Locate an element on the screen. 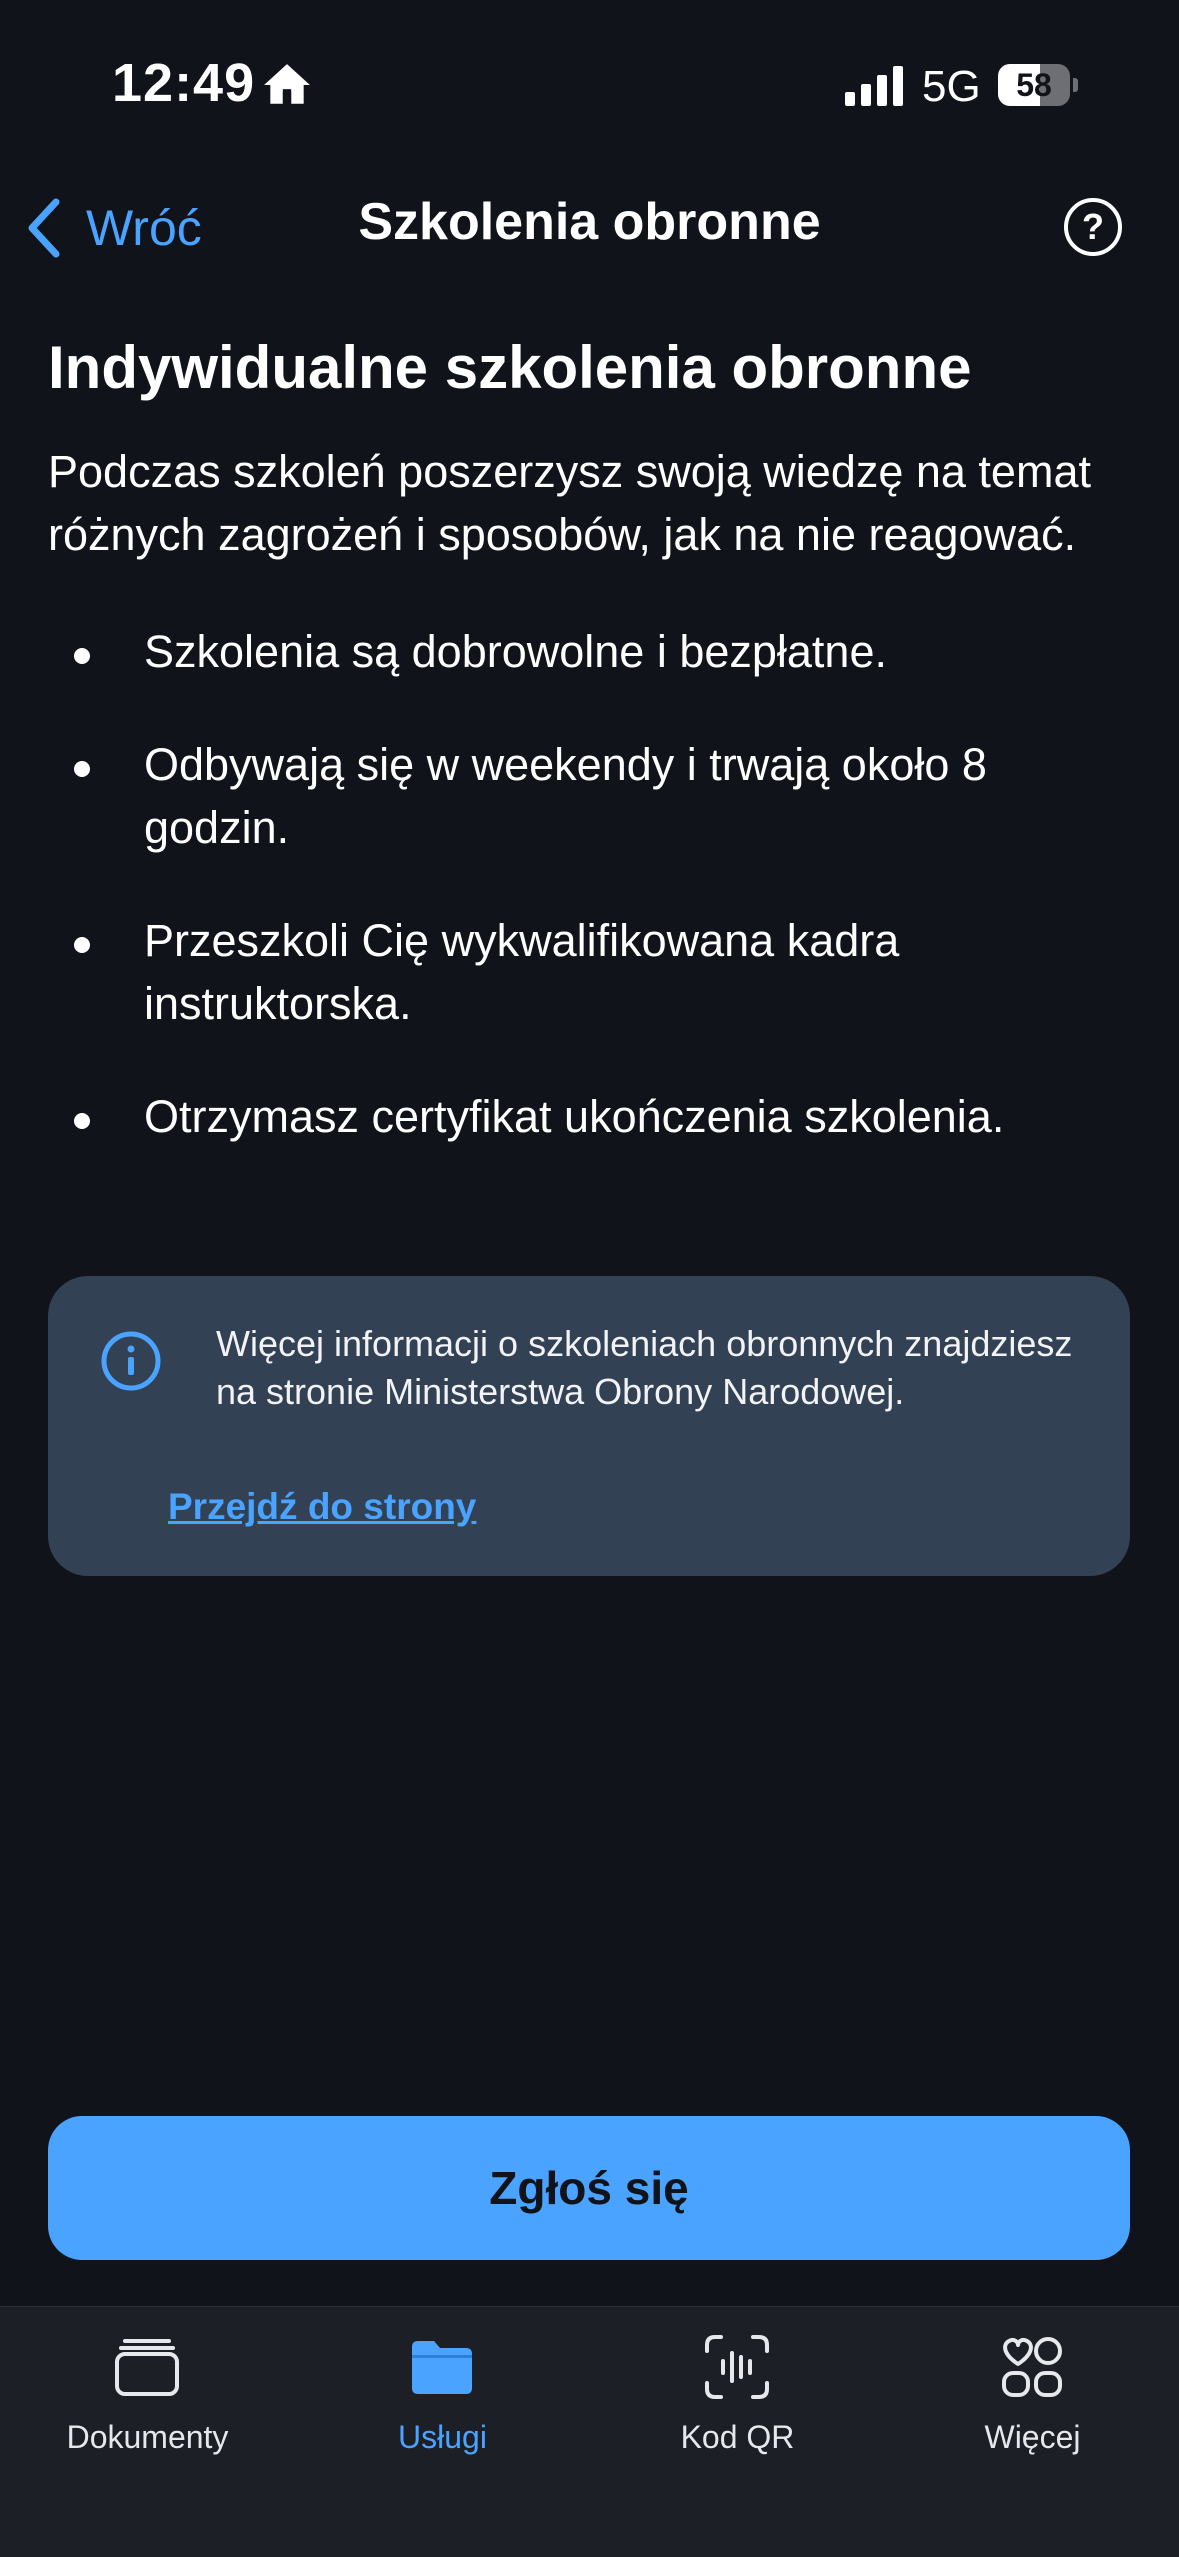 Image resolution: width=1179 pixels, height=2557 pixels. status-bar: 12:49 5G 58 is located at coordinates (589, 85).